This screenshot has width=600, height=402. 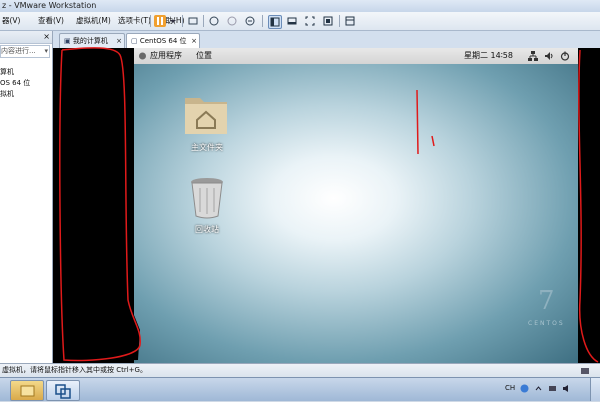 I want to click on network-tray-icon, so click(x=552, y=389).